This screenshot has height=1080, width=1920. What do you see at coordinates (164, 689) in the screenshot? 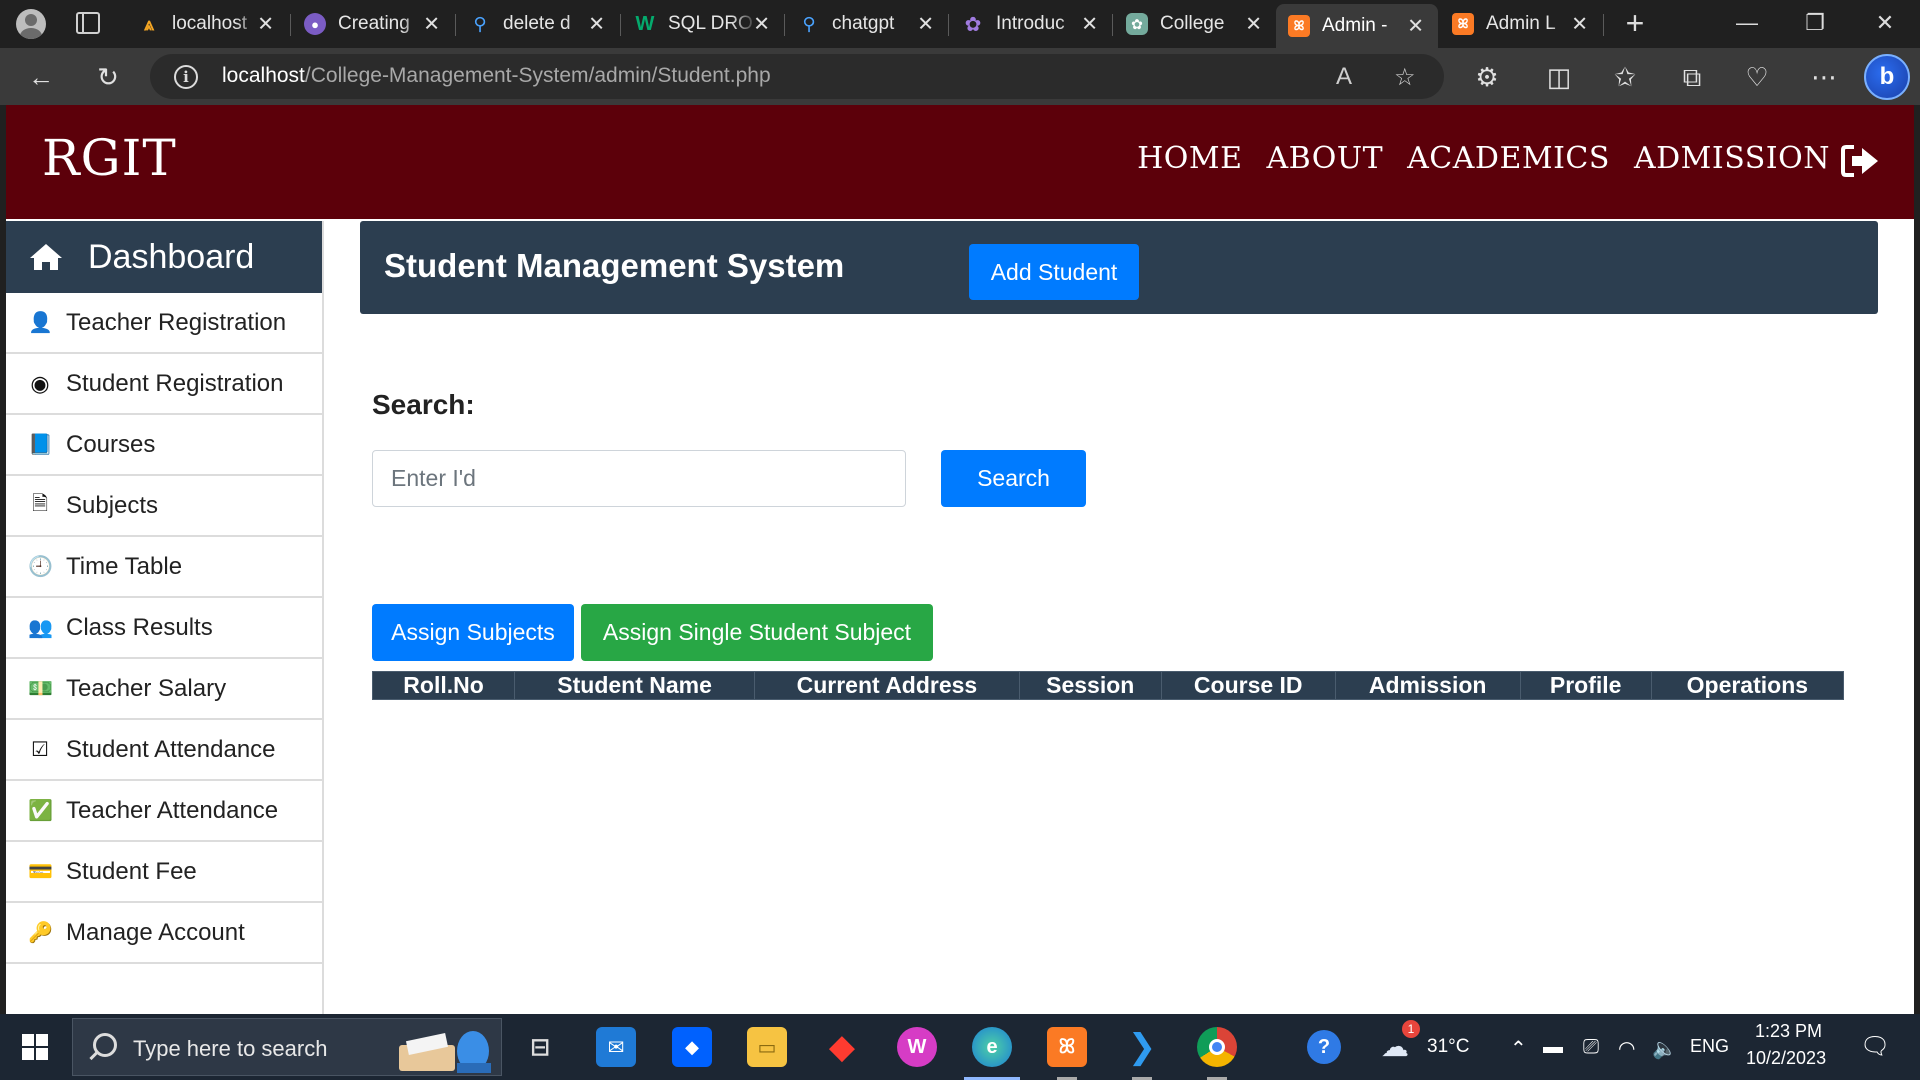
I see `sidebar-item-teacher-salary: 💵 Teacher Salary` at bounding box center [164, 689].